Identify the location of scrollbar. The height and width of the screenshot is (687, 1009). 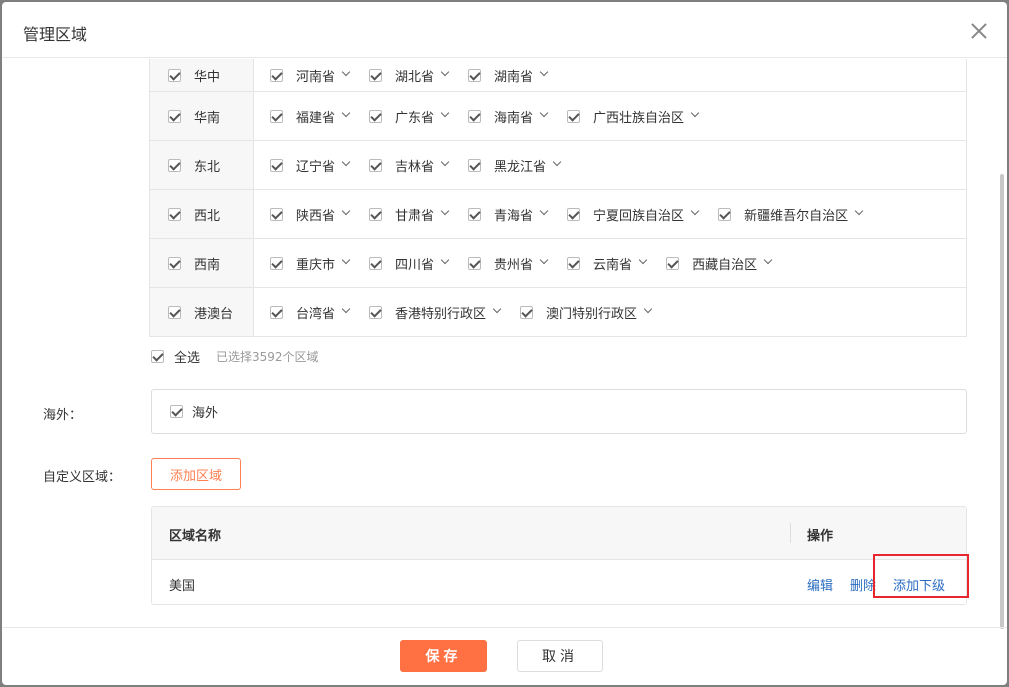
(1002, 401).